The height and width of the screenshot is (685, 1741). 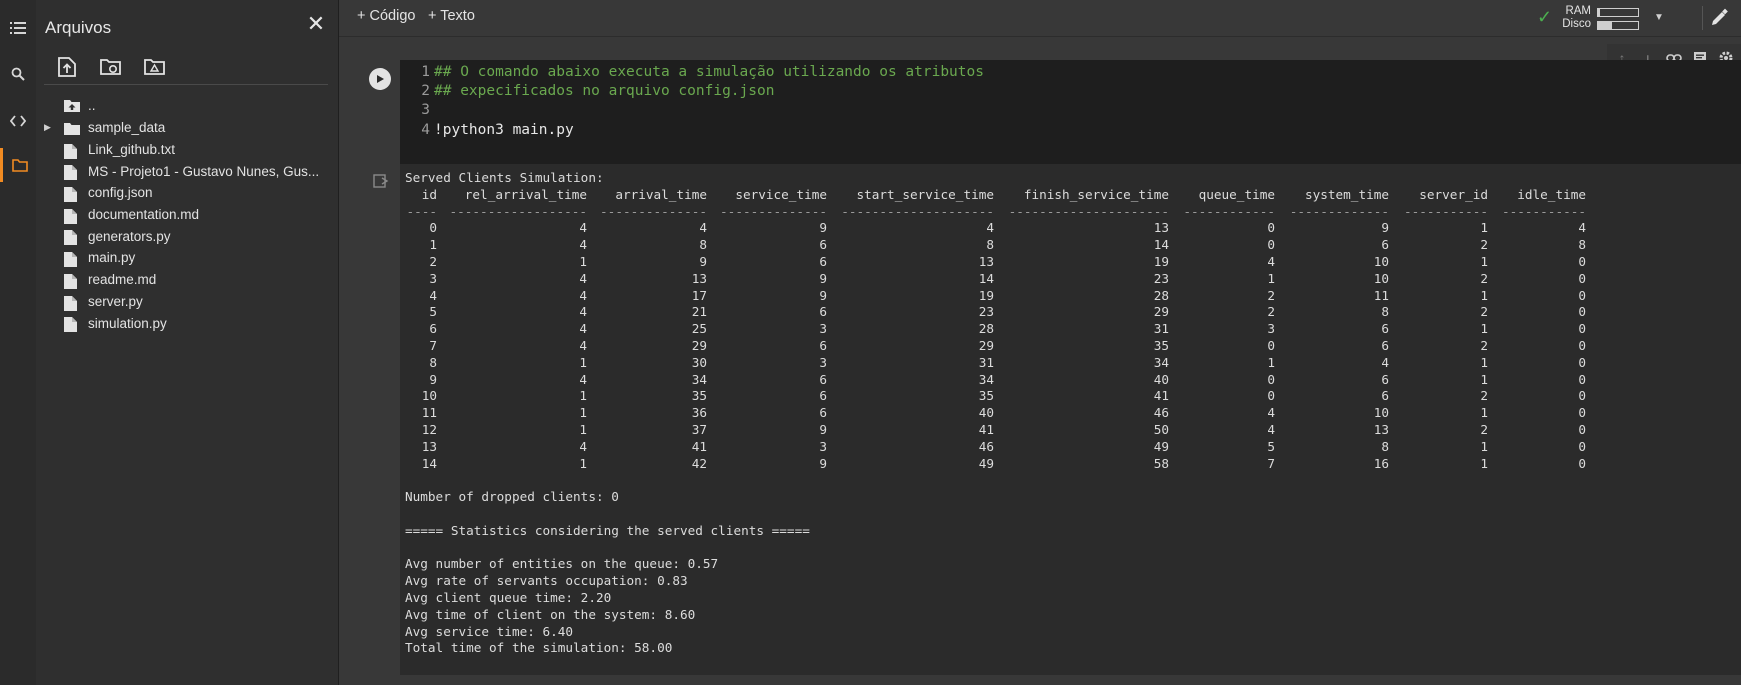 I want to click on table-row: 11 1 36 6 40 46 4 10 1 0, so click(x=995, y=413).